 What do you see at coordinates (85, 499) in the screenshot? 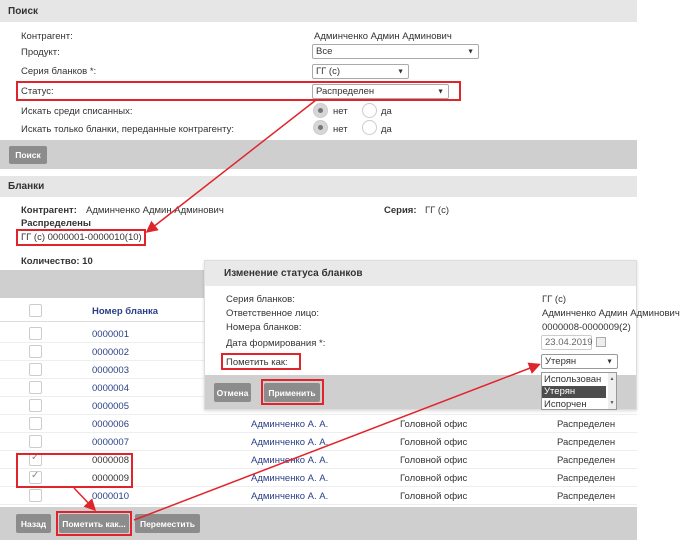
I see `arrow-rows-to-mark` at bounding box center [85, 499].